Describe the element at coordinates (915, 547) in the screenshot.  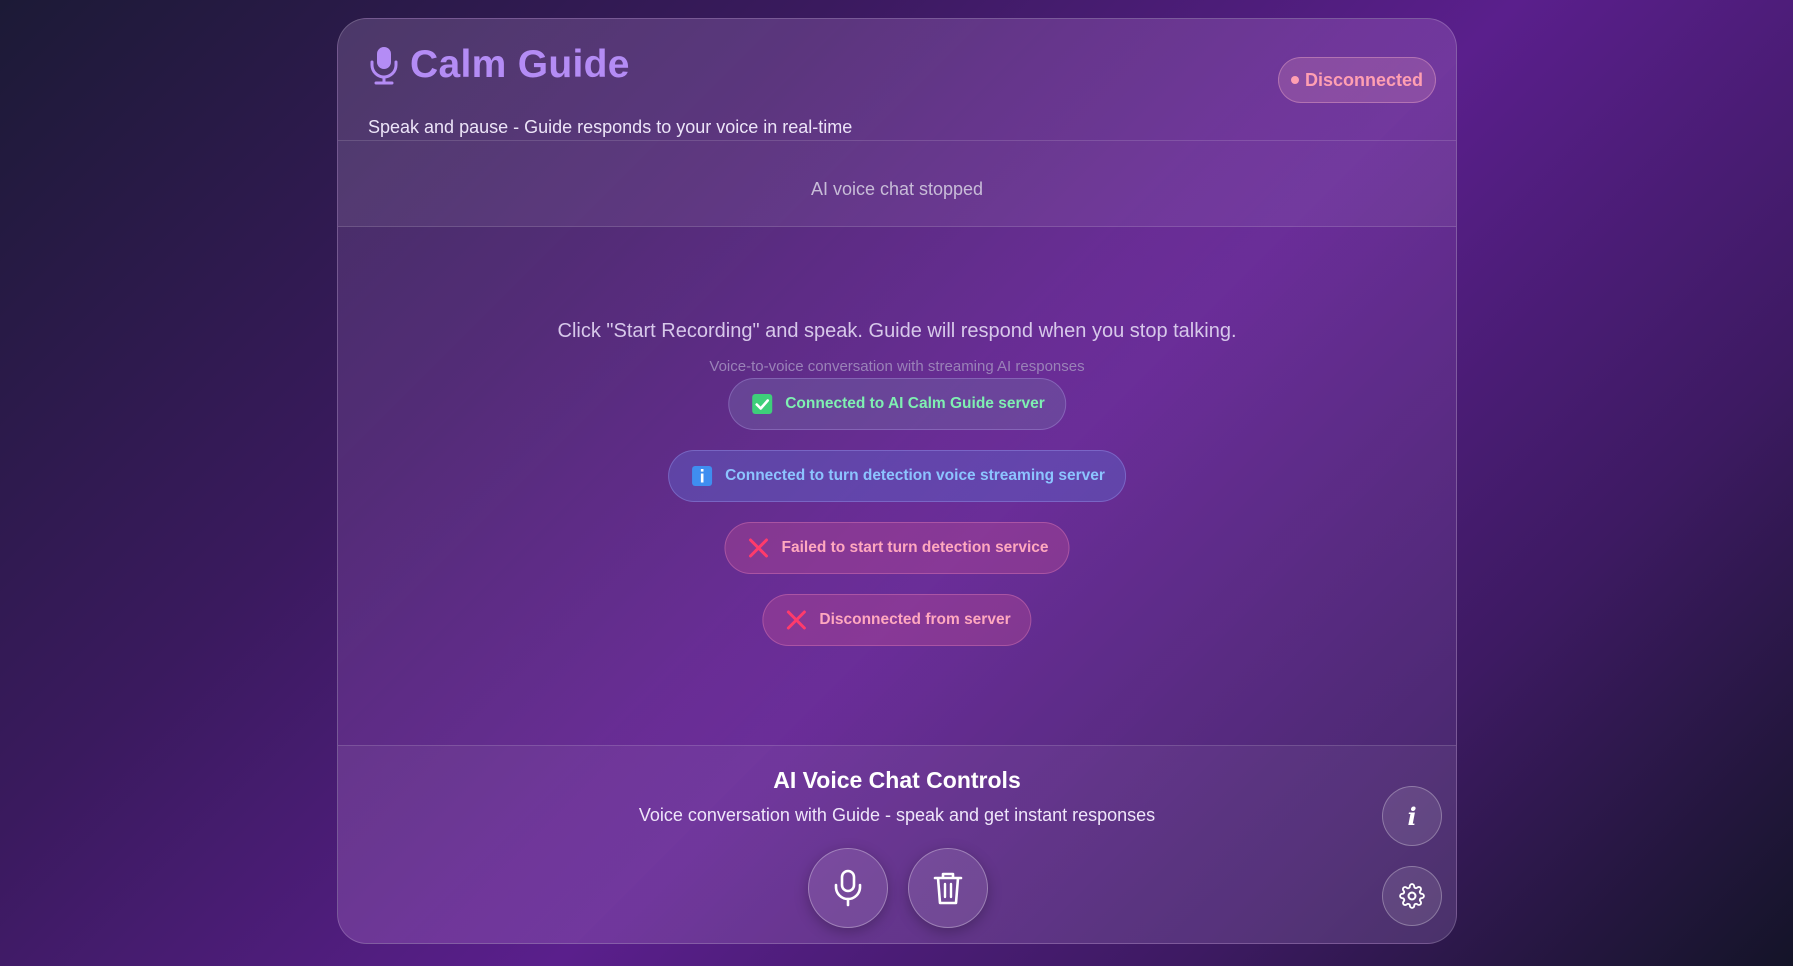
I see `message-text: Failed to start turn detection service` at that location.